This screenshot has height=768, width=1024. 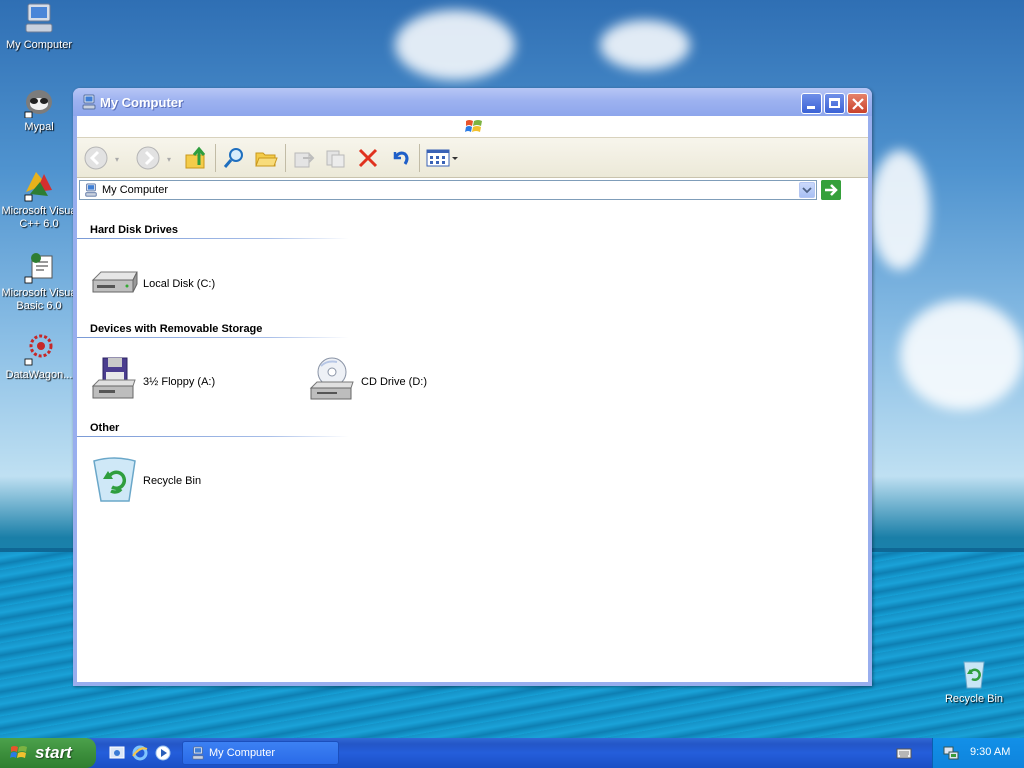 I want to click on drive-label: Local Disk (C:), so click(x=179, y=284).